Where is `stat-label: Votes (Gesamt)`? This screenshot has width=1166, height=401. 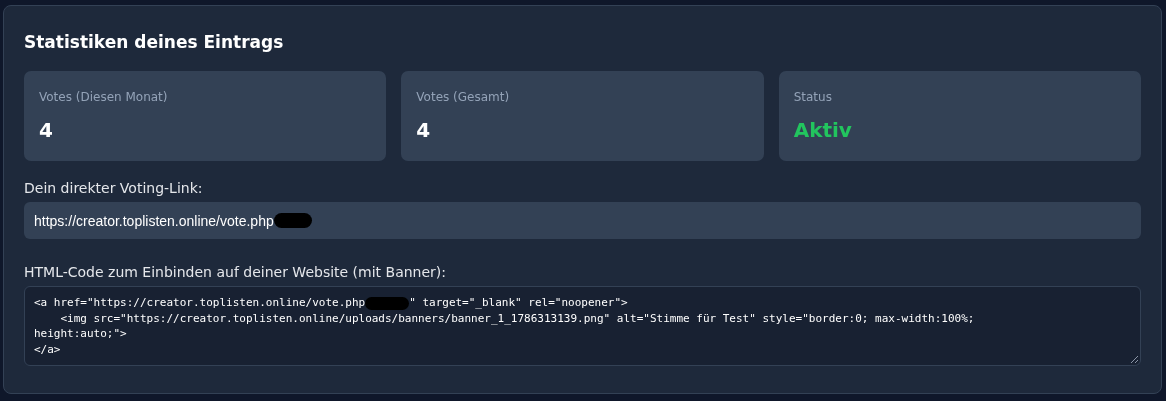 stat-label: Votes (Gesamt) is located at coordinates (463, 97).